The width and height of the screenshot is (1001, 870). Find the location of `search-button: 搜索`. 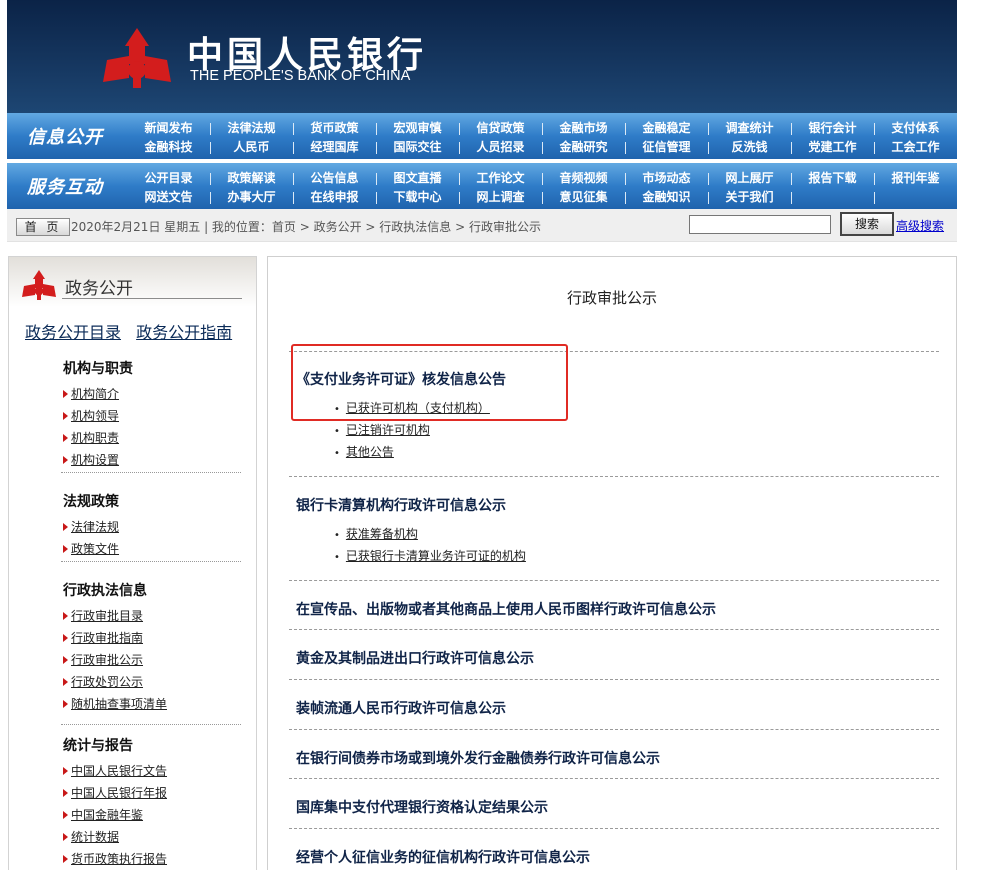

search-button: 搜索 is located at coordinates (867, 224).